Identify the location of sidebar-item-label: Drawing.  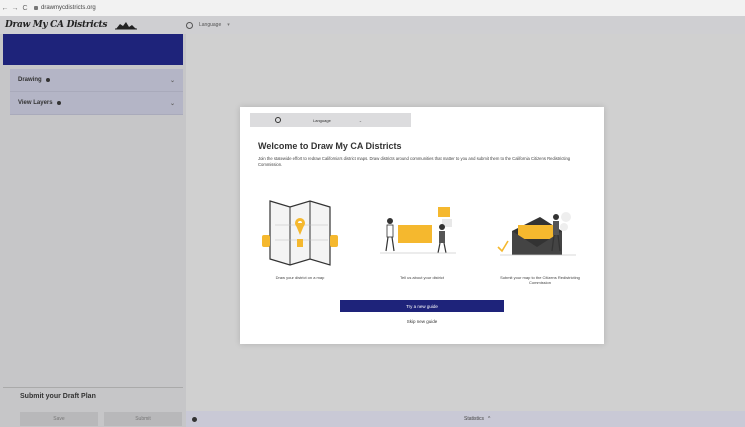
(30, 80).